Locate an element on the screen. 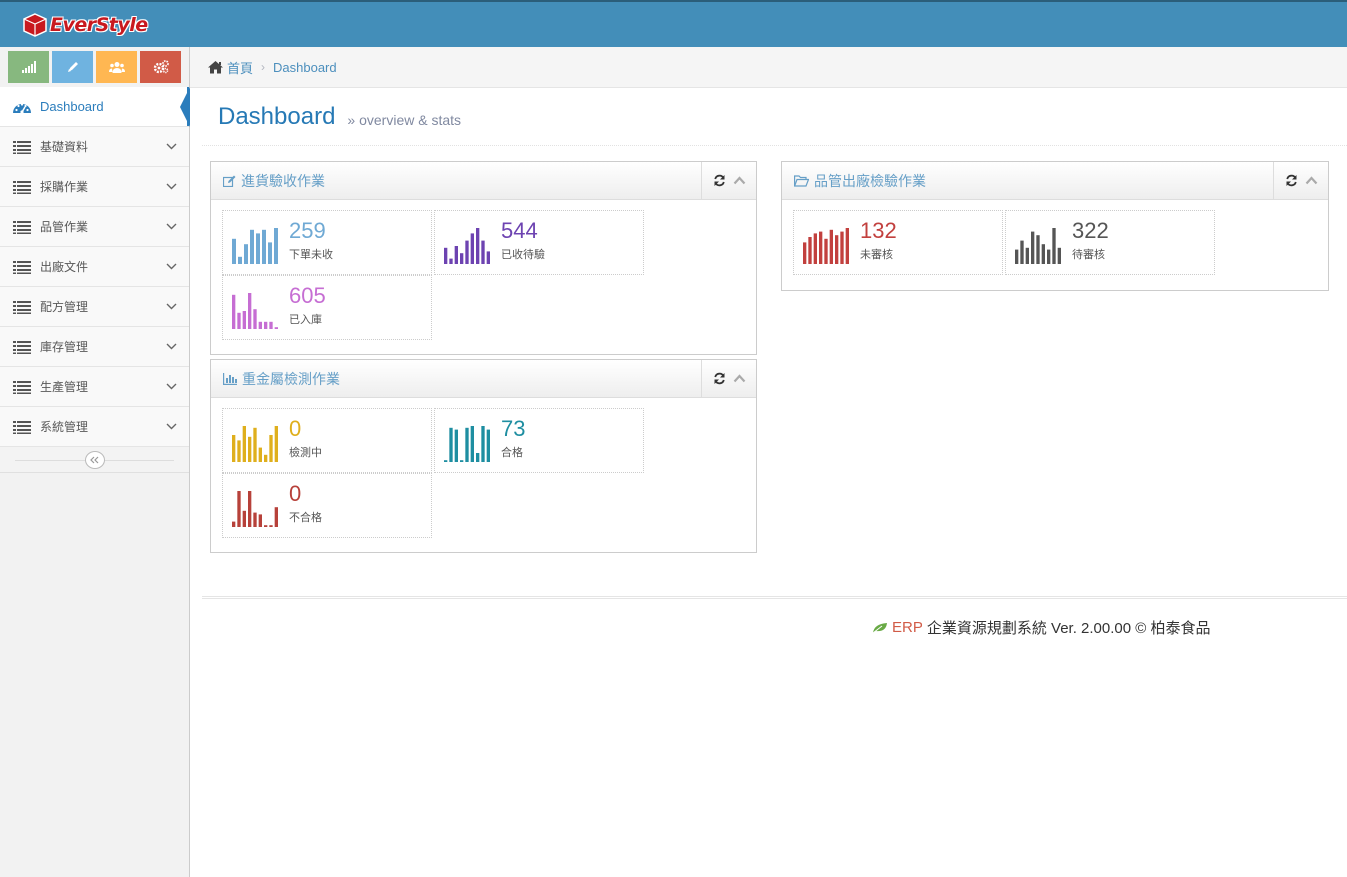  home-icon is located at coordinates (215, 67).